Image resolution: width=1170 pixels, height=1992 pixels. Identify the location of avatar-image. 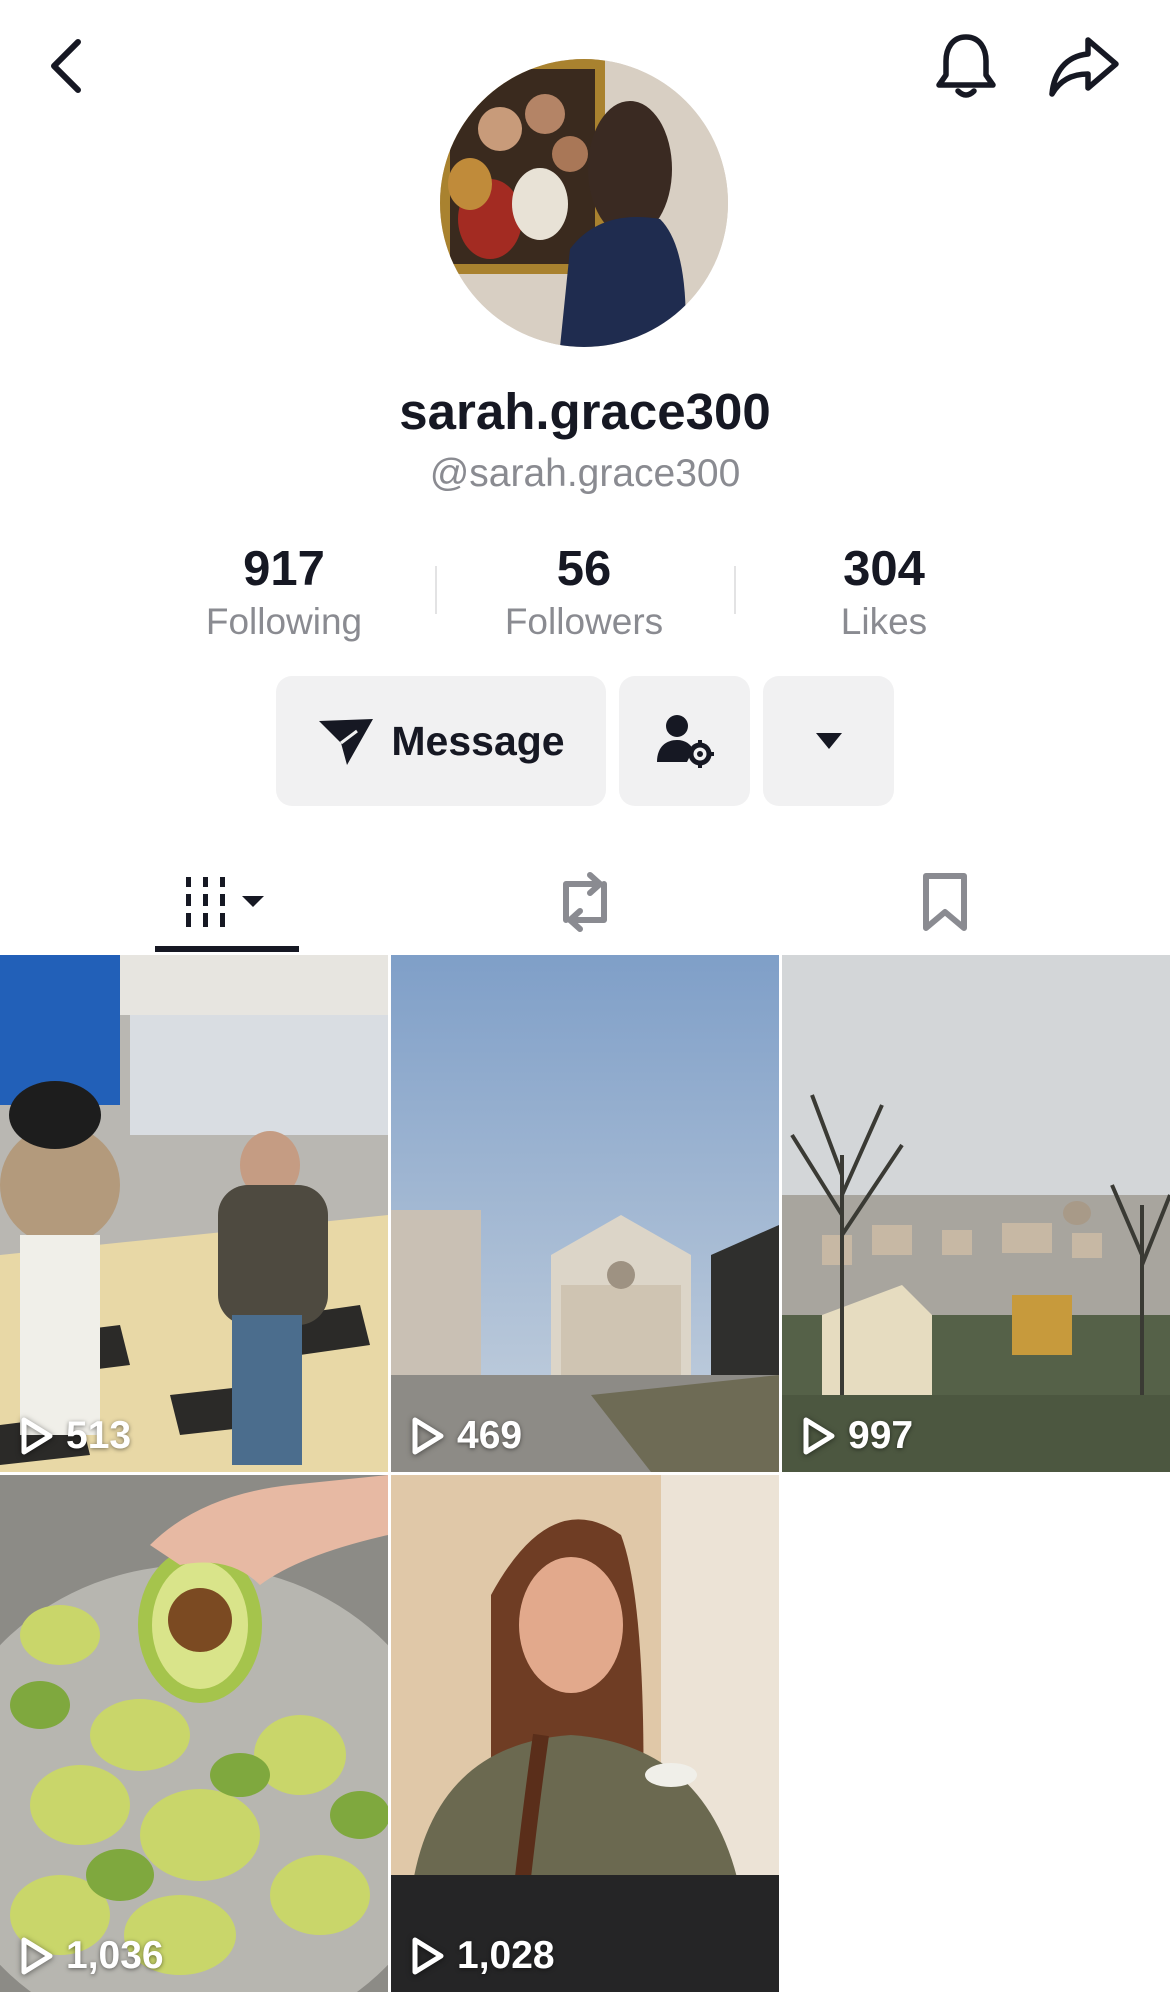
(584, 203).